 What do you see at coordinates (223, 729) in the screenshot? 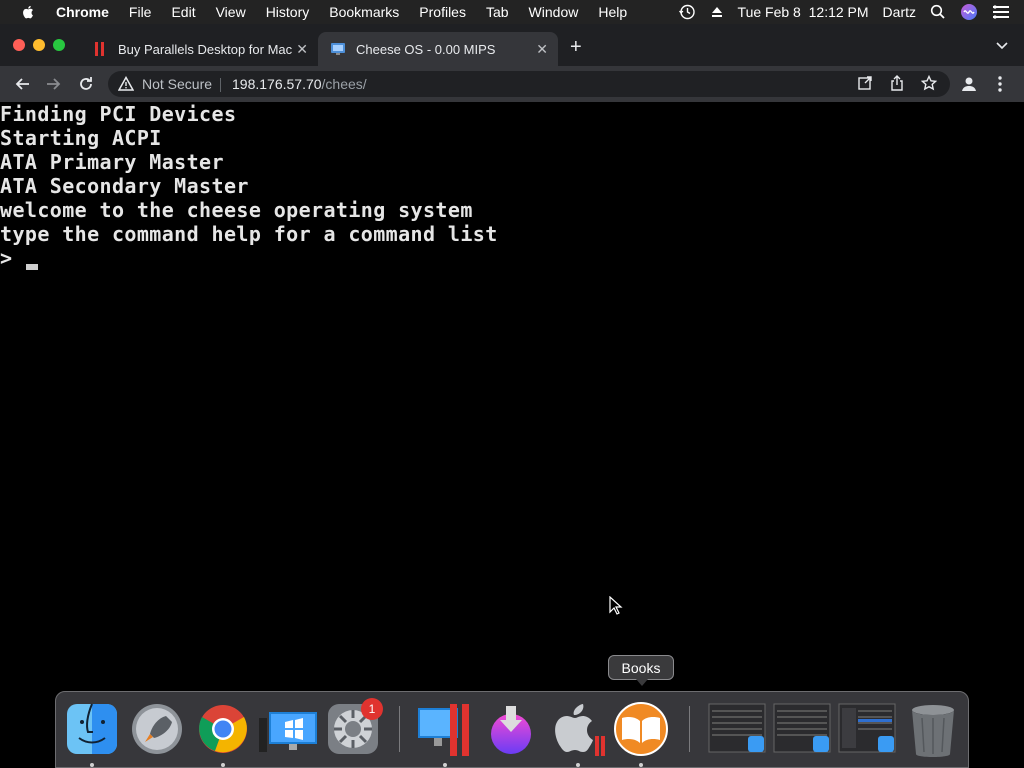
I see `chrome-icon` at bounding box center [223, 729].